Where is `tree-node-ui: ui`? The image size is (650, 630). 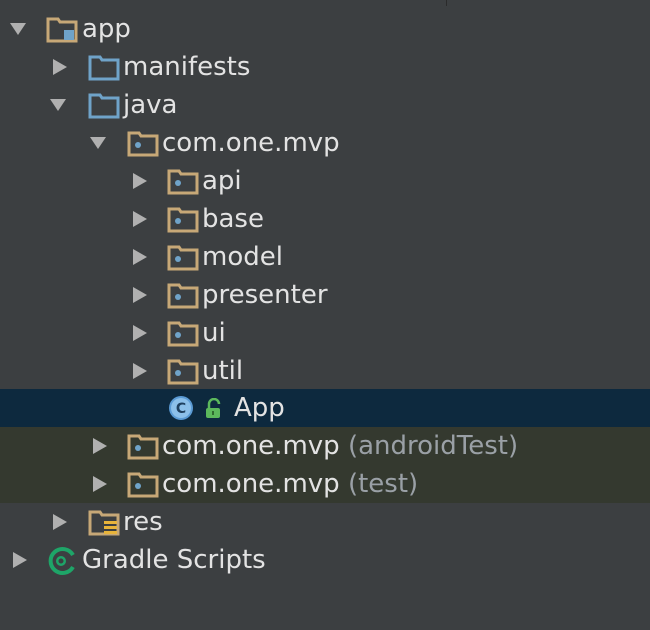
tree-node-ui: ui is located at coordinates (325, 333).